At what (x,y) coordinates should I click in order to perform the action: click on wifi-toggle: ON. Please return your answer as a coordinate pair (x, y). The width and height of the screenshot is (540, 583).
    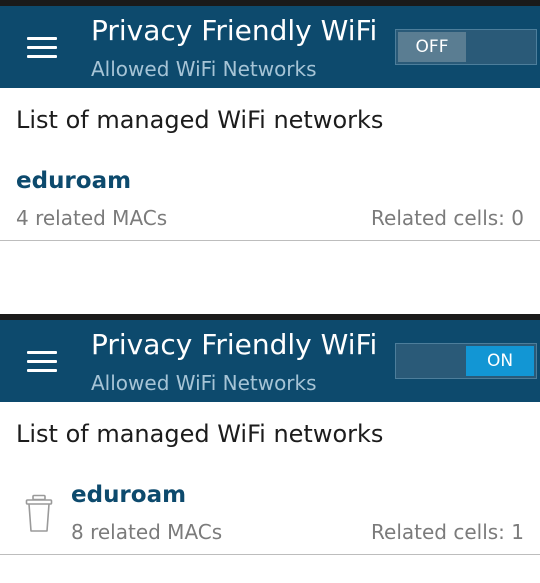
    Looking at the image, I should click on (466, 361).